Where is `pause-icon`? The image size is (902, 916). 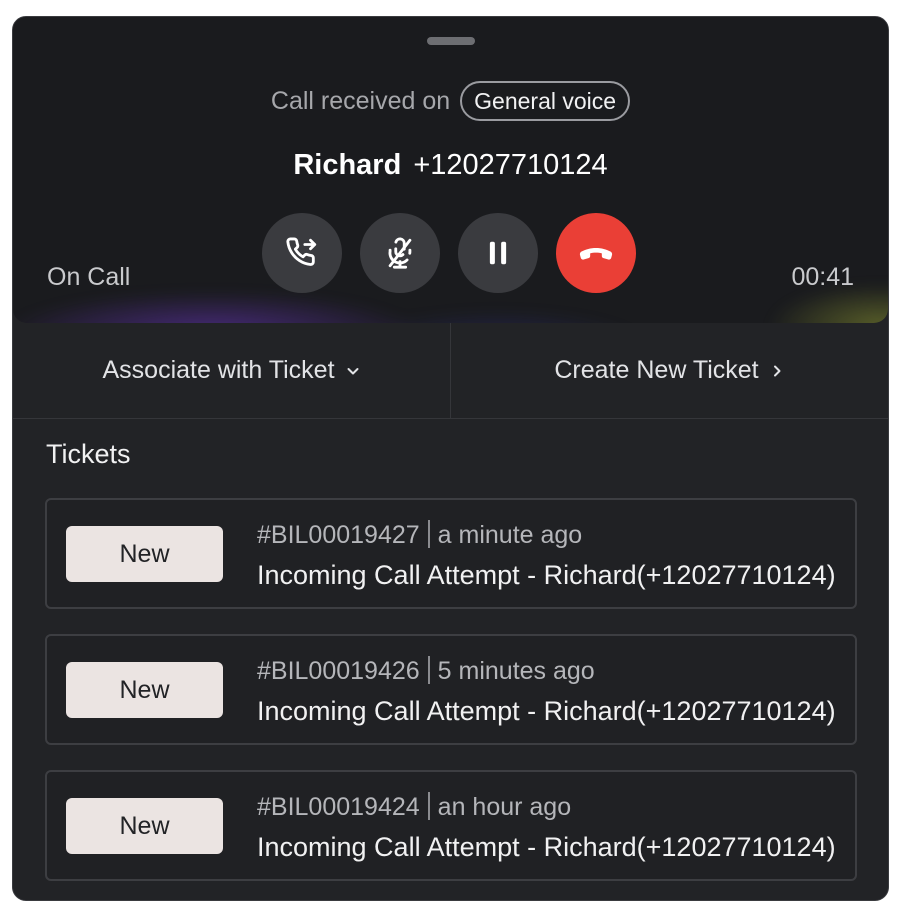 pause-icon is located at coordinates (498, 253).